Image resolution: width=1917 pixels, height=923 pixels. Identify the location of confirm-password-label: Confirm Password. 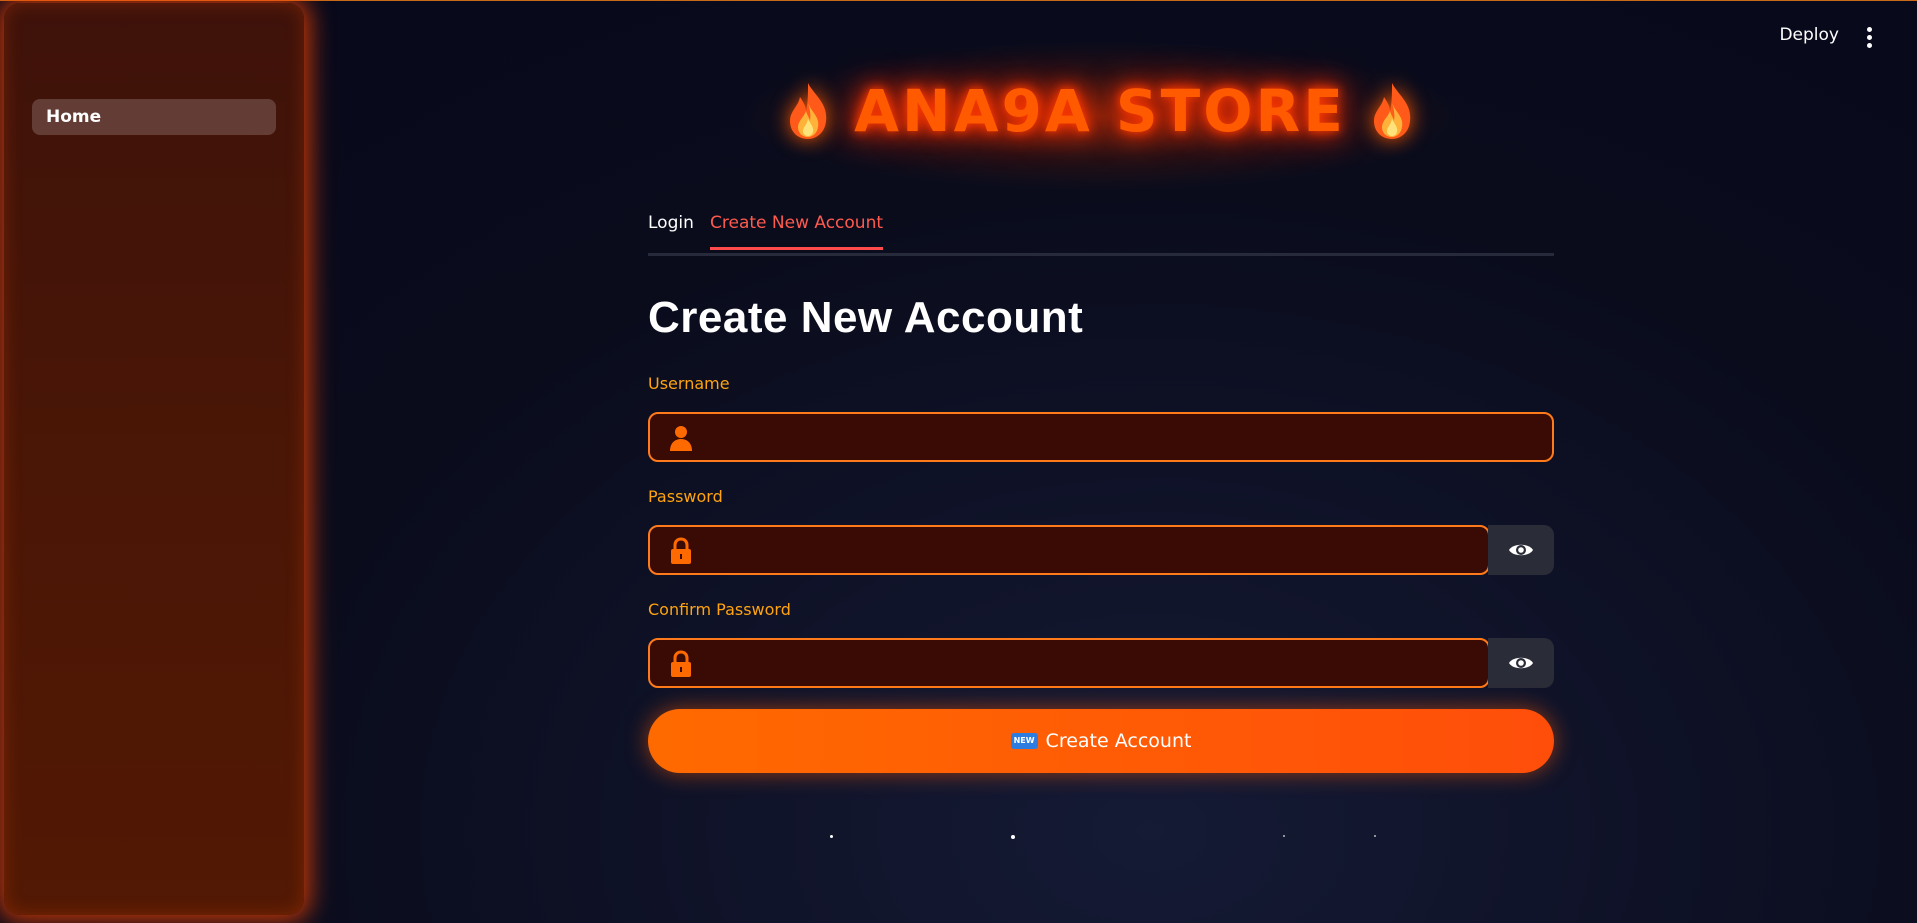
(719, 609).